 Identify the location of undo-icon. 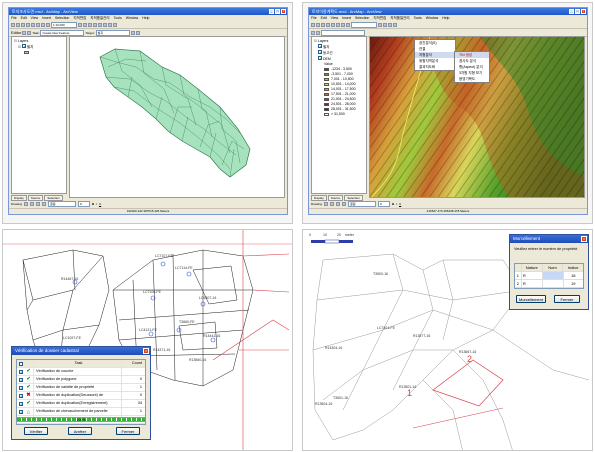
(348, 24).